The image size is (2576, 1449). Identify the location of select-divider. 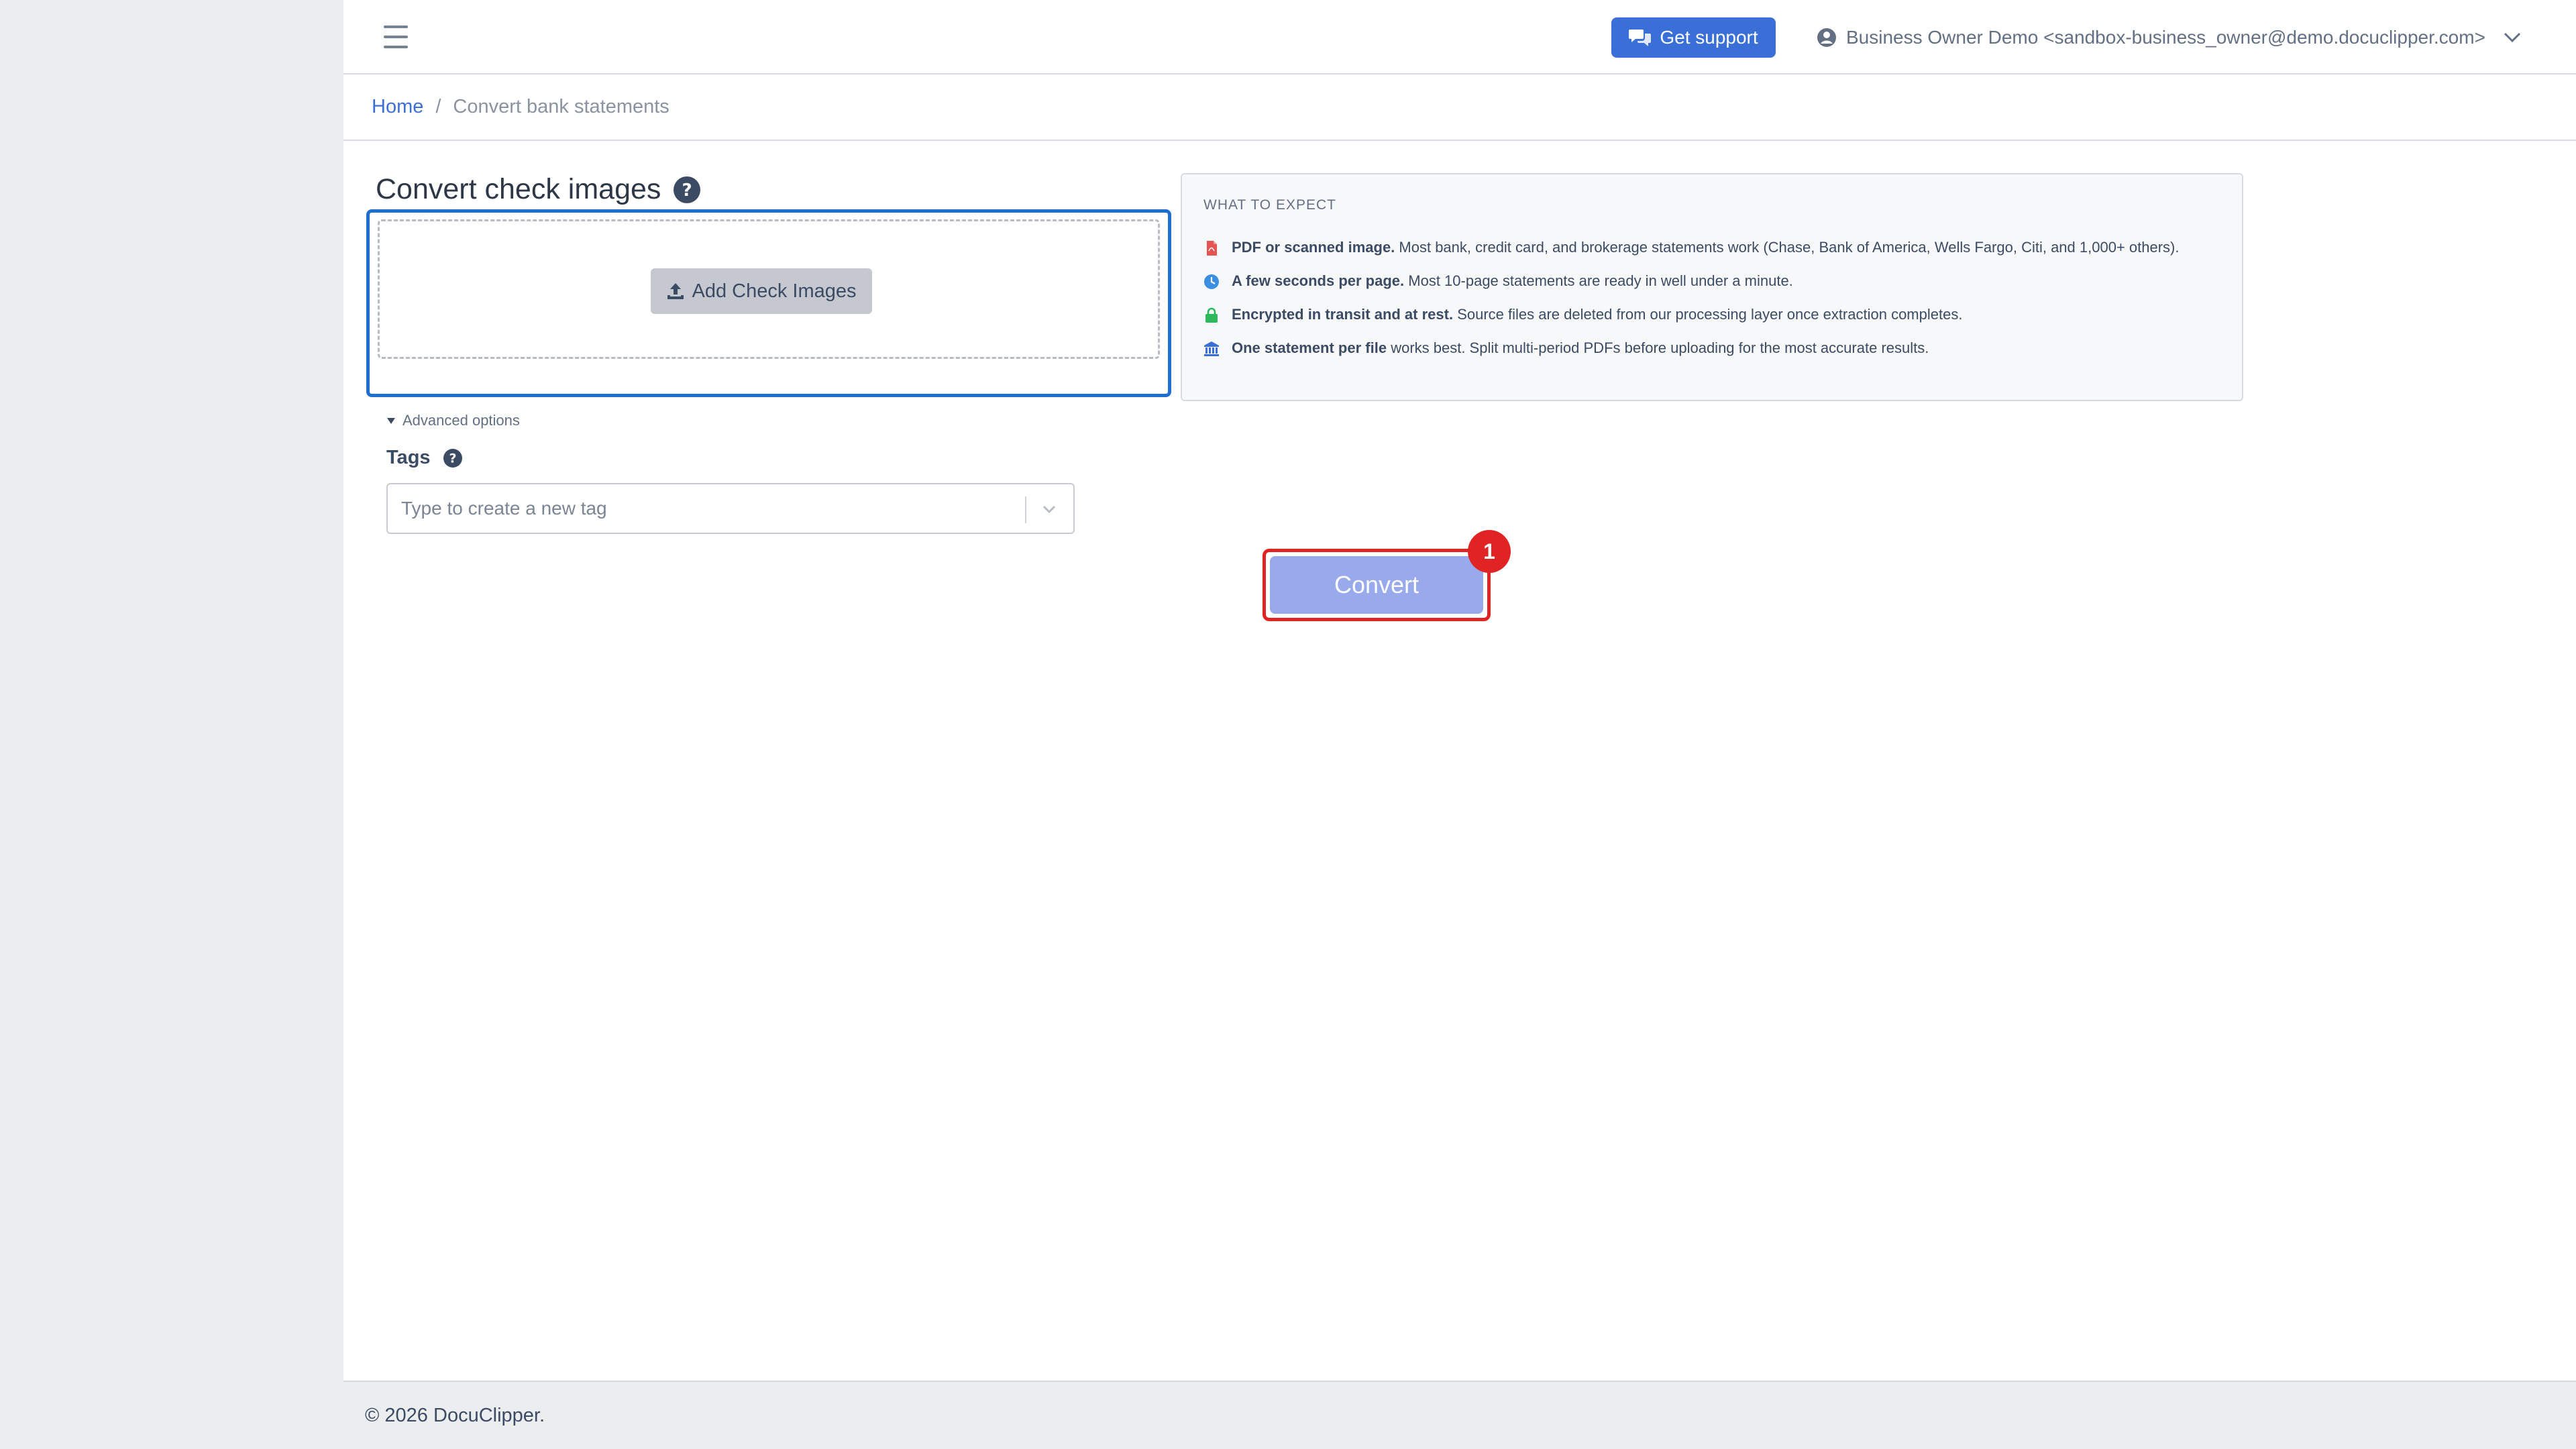
(1025, 509).